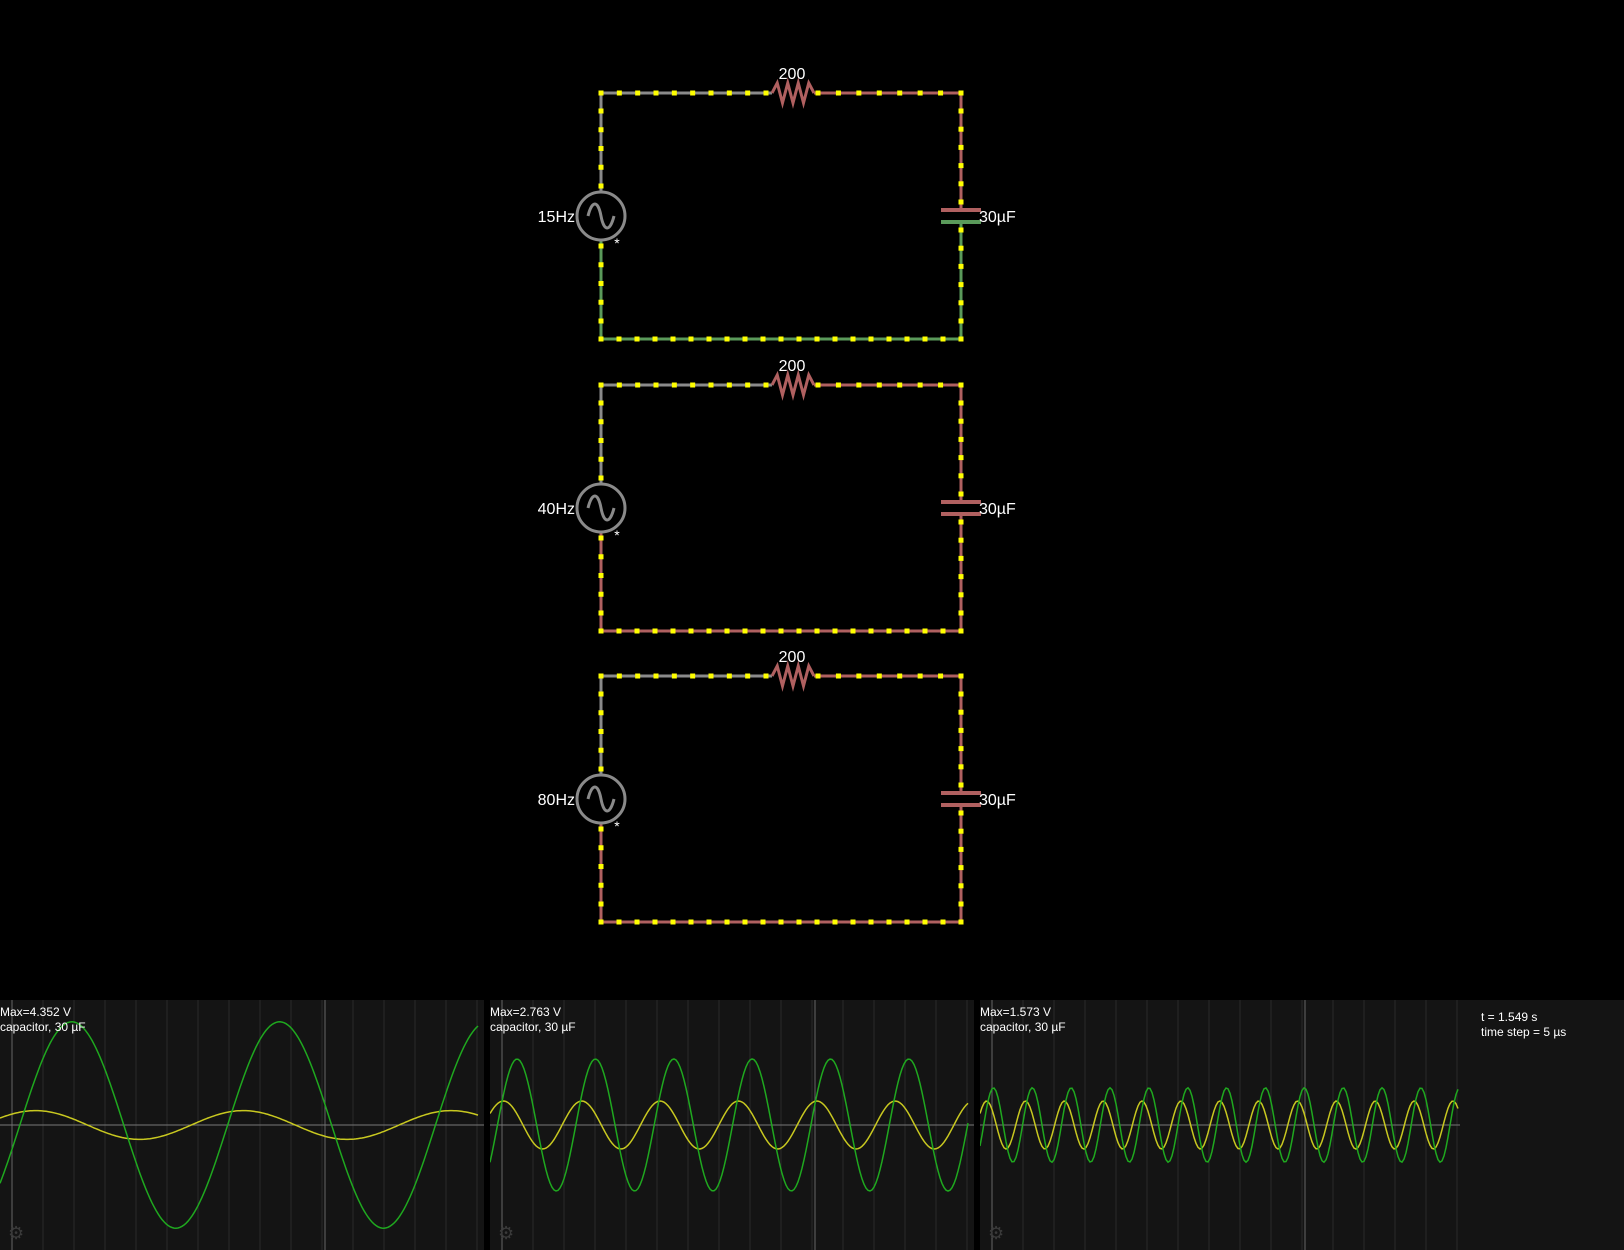  Describe the element at coordinates (1509, 1017) in the screenshot. I see `sim-time: t = 1.549 s` at that location.